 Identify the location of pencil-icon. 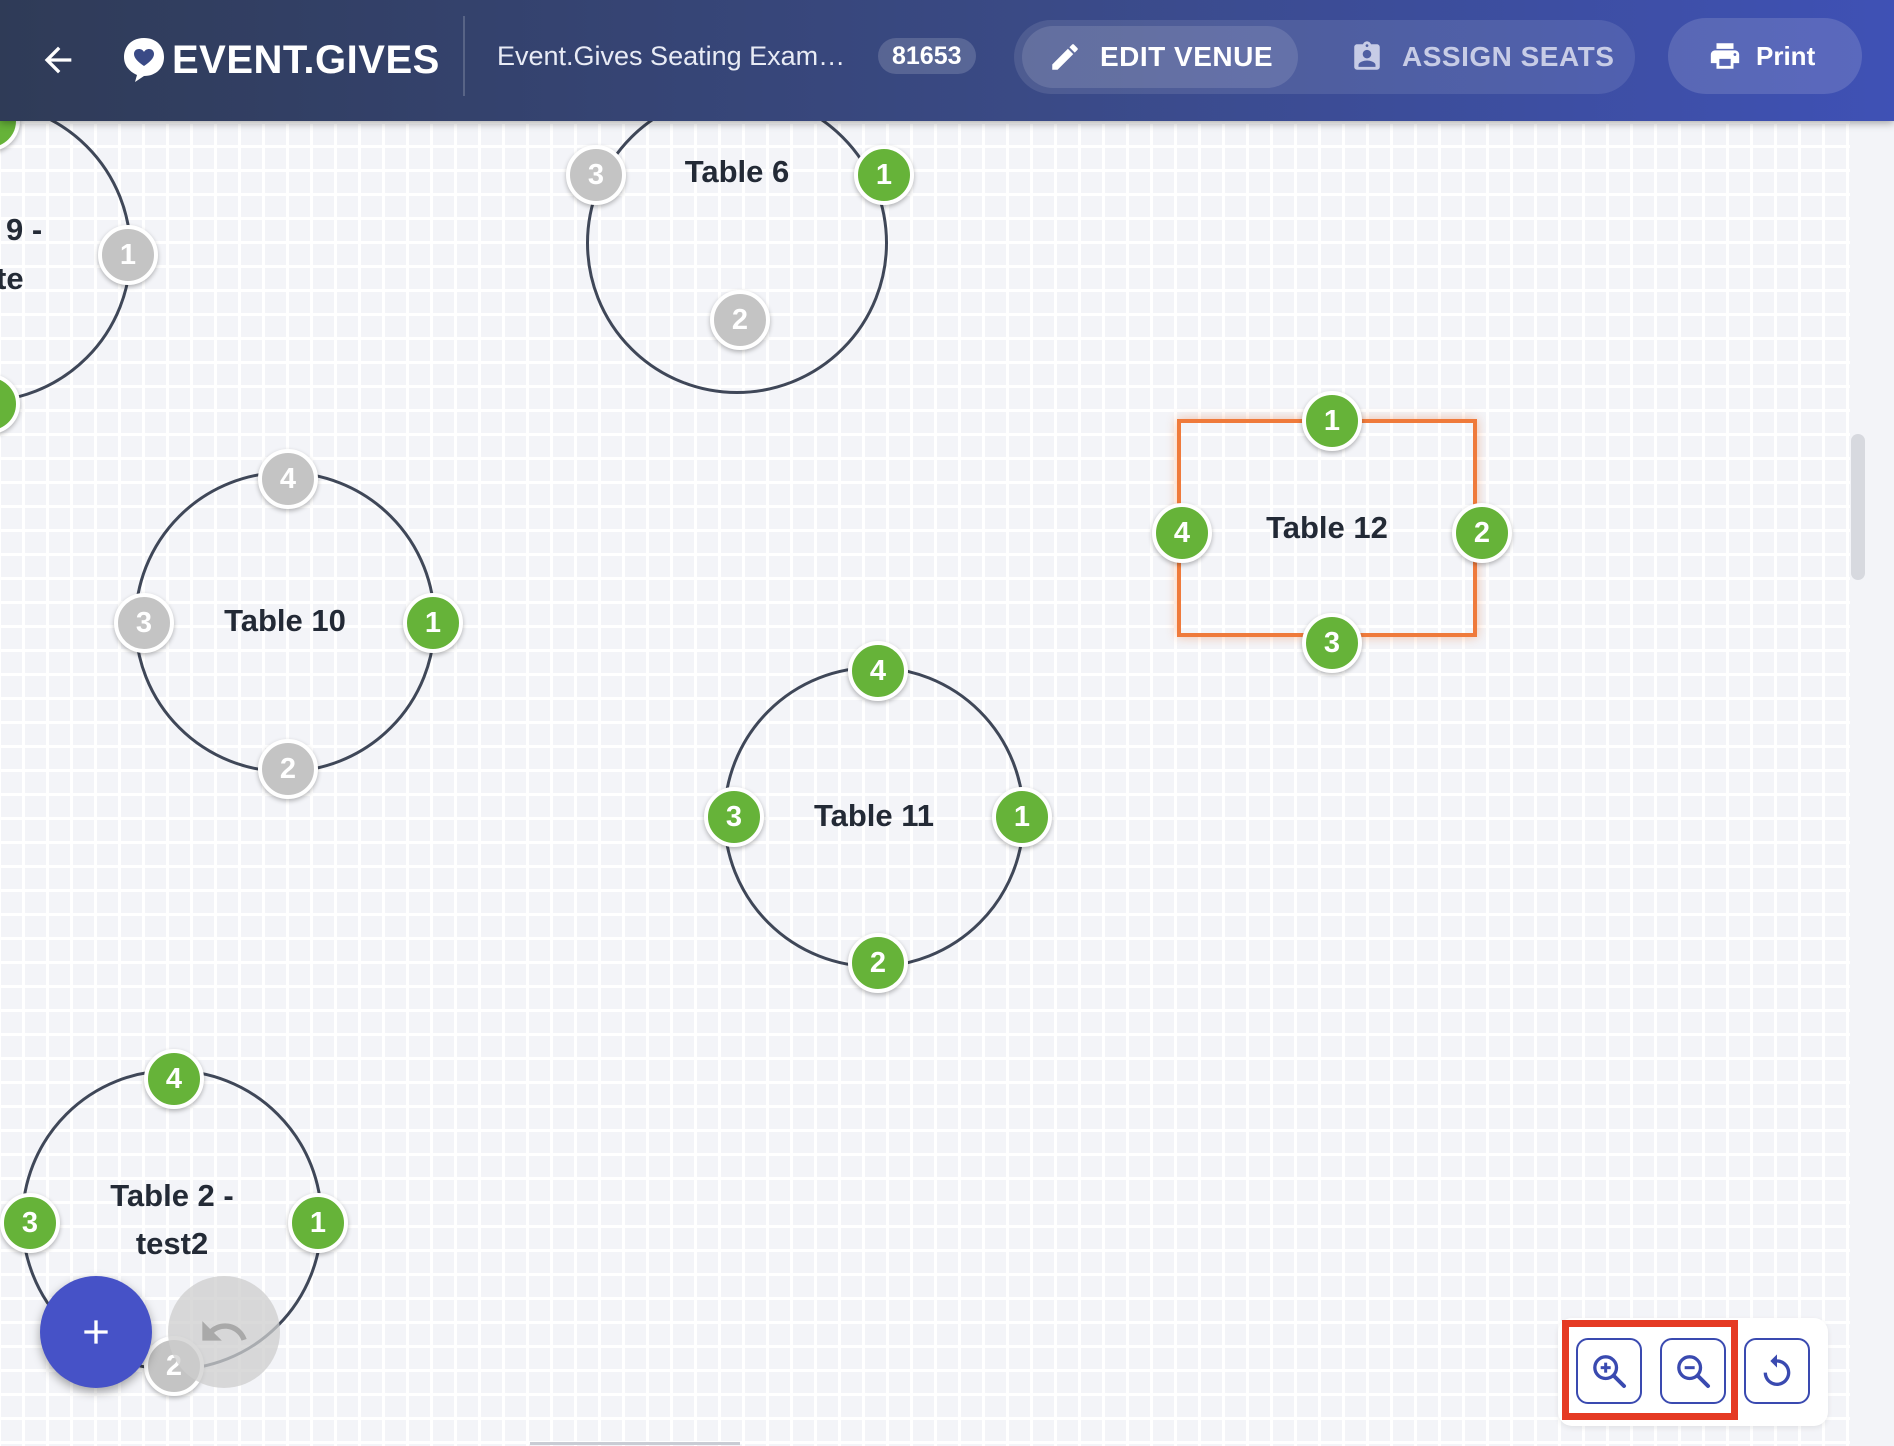
(1065, 57).